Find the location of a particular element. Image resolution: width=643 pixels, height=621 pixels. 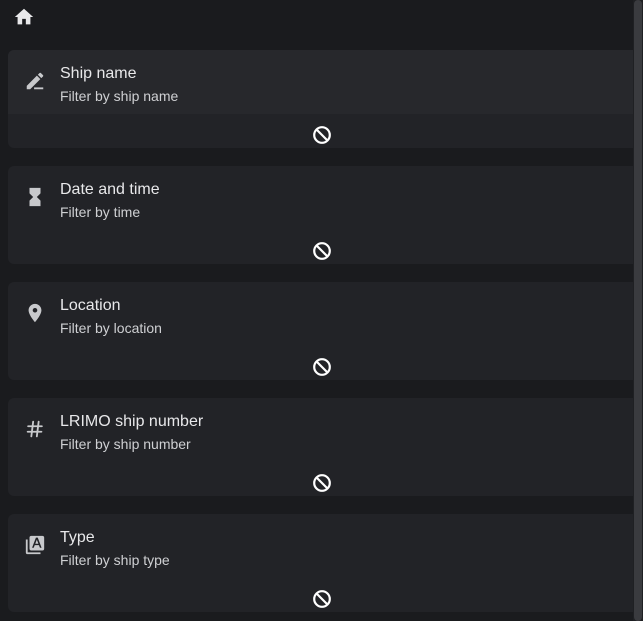

filter-header-location: Location Filter by location is located at coordinates (320, 314).